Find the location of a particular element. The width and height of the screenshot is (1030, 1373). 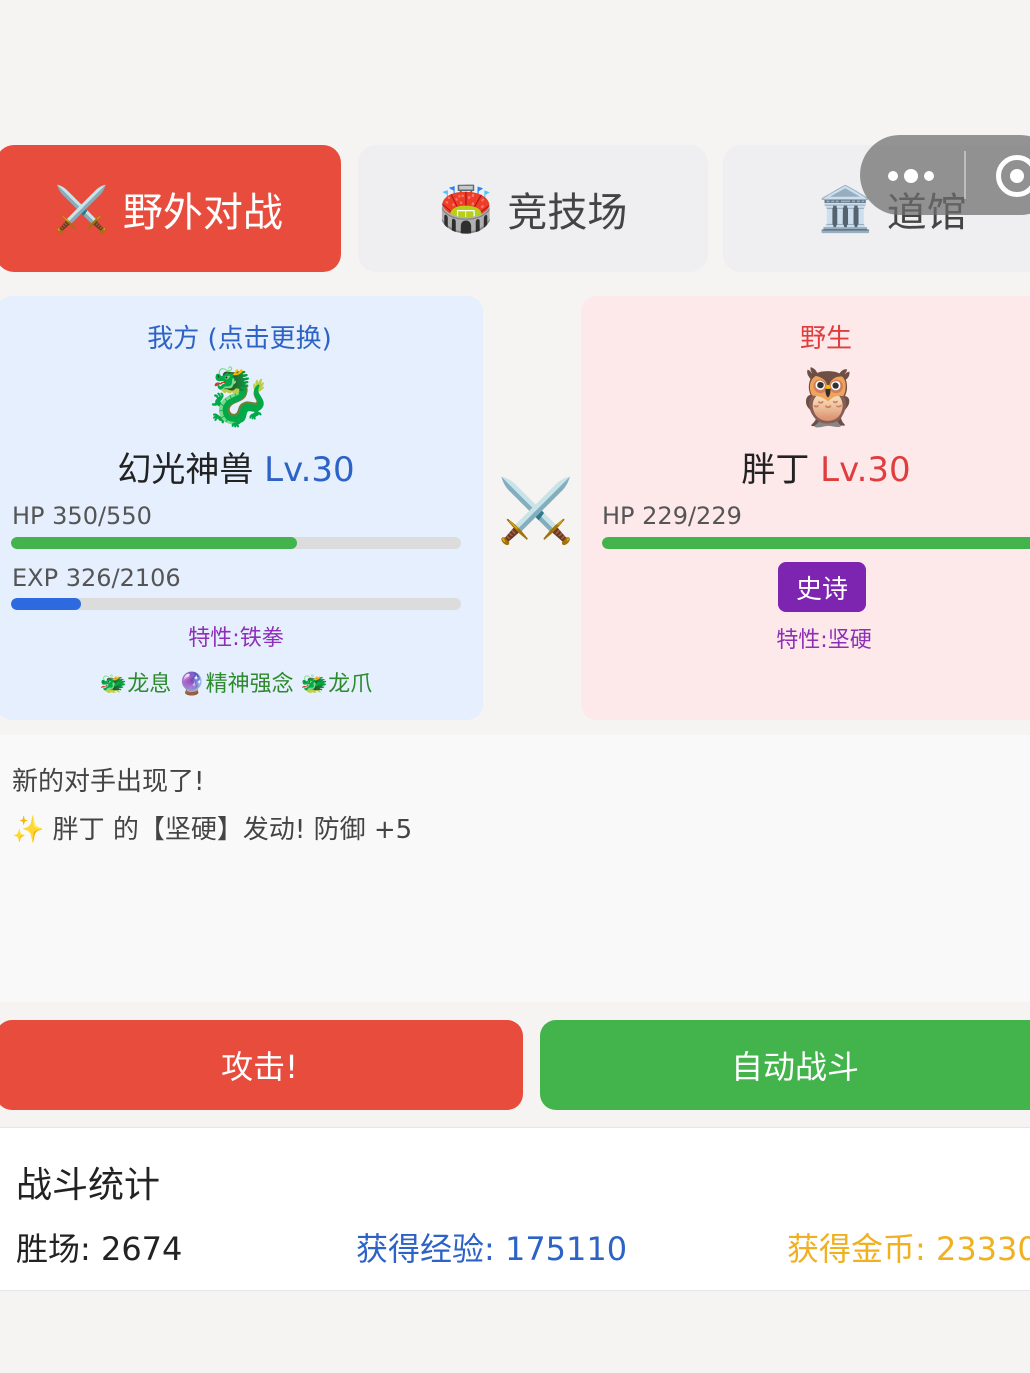

enemy-pokemon-sprite: 🦉 is located at coordinates (828, 397).